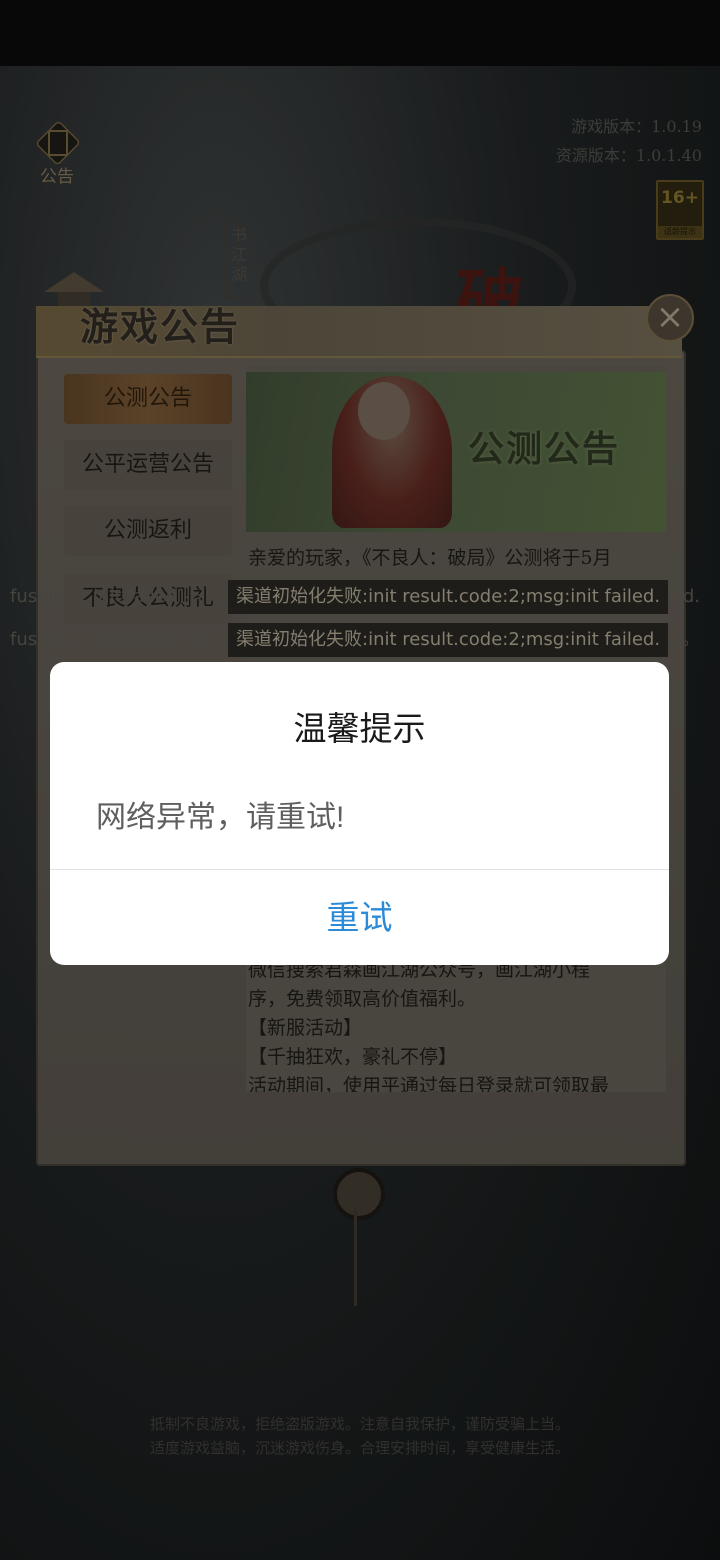 This screenshot has width=720, height=1560. What do you see at coordinates (359, 728) in the screenshot?
I see `dialog-title: 温馨提示` at bounding box center [359, 728].